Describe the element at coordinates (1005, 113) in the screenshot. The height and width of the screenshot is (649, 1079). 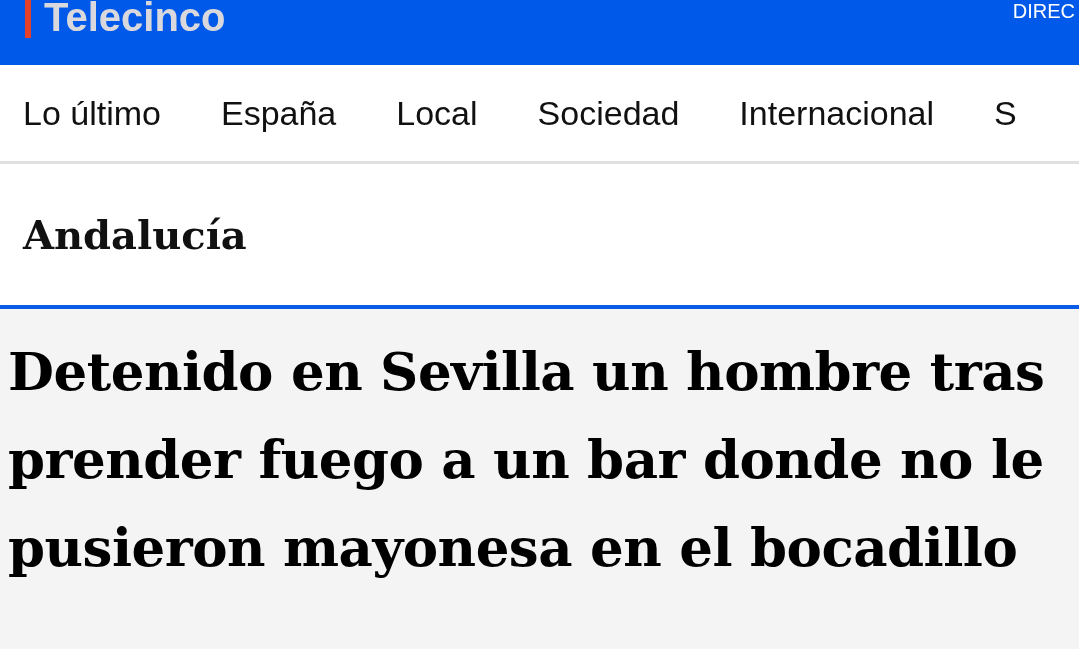
I see `nav-link: S` at that location.